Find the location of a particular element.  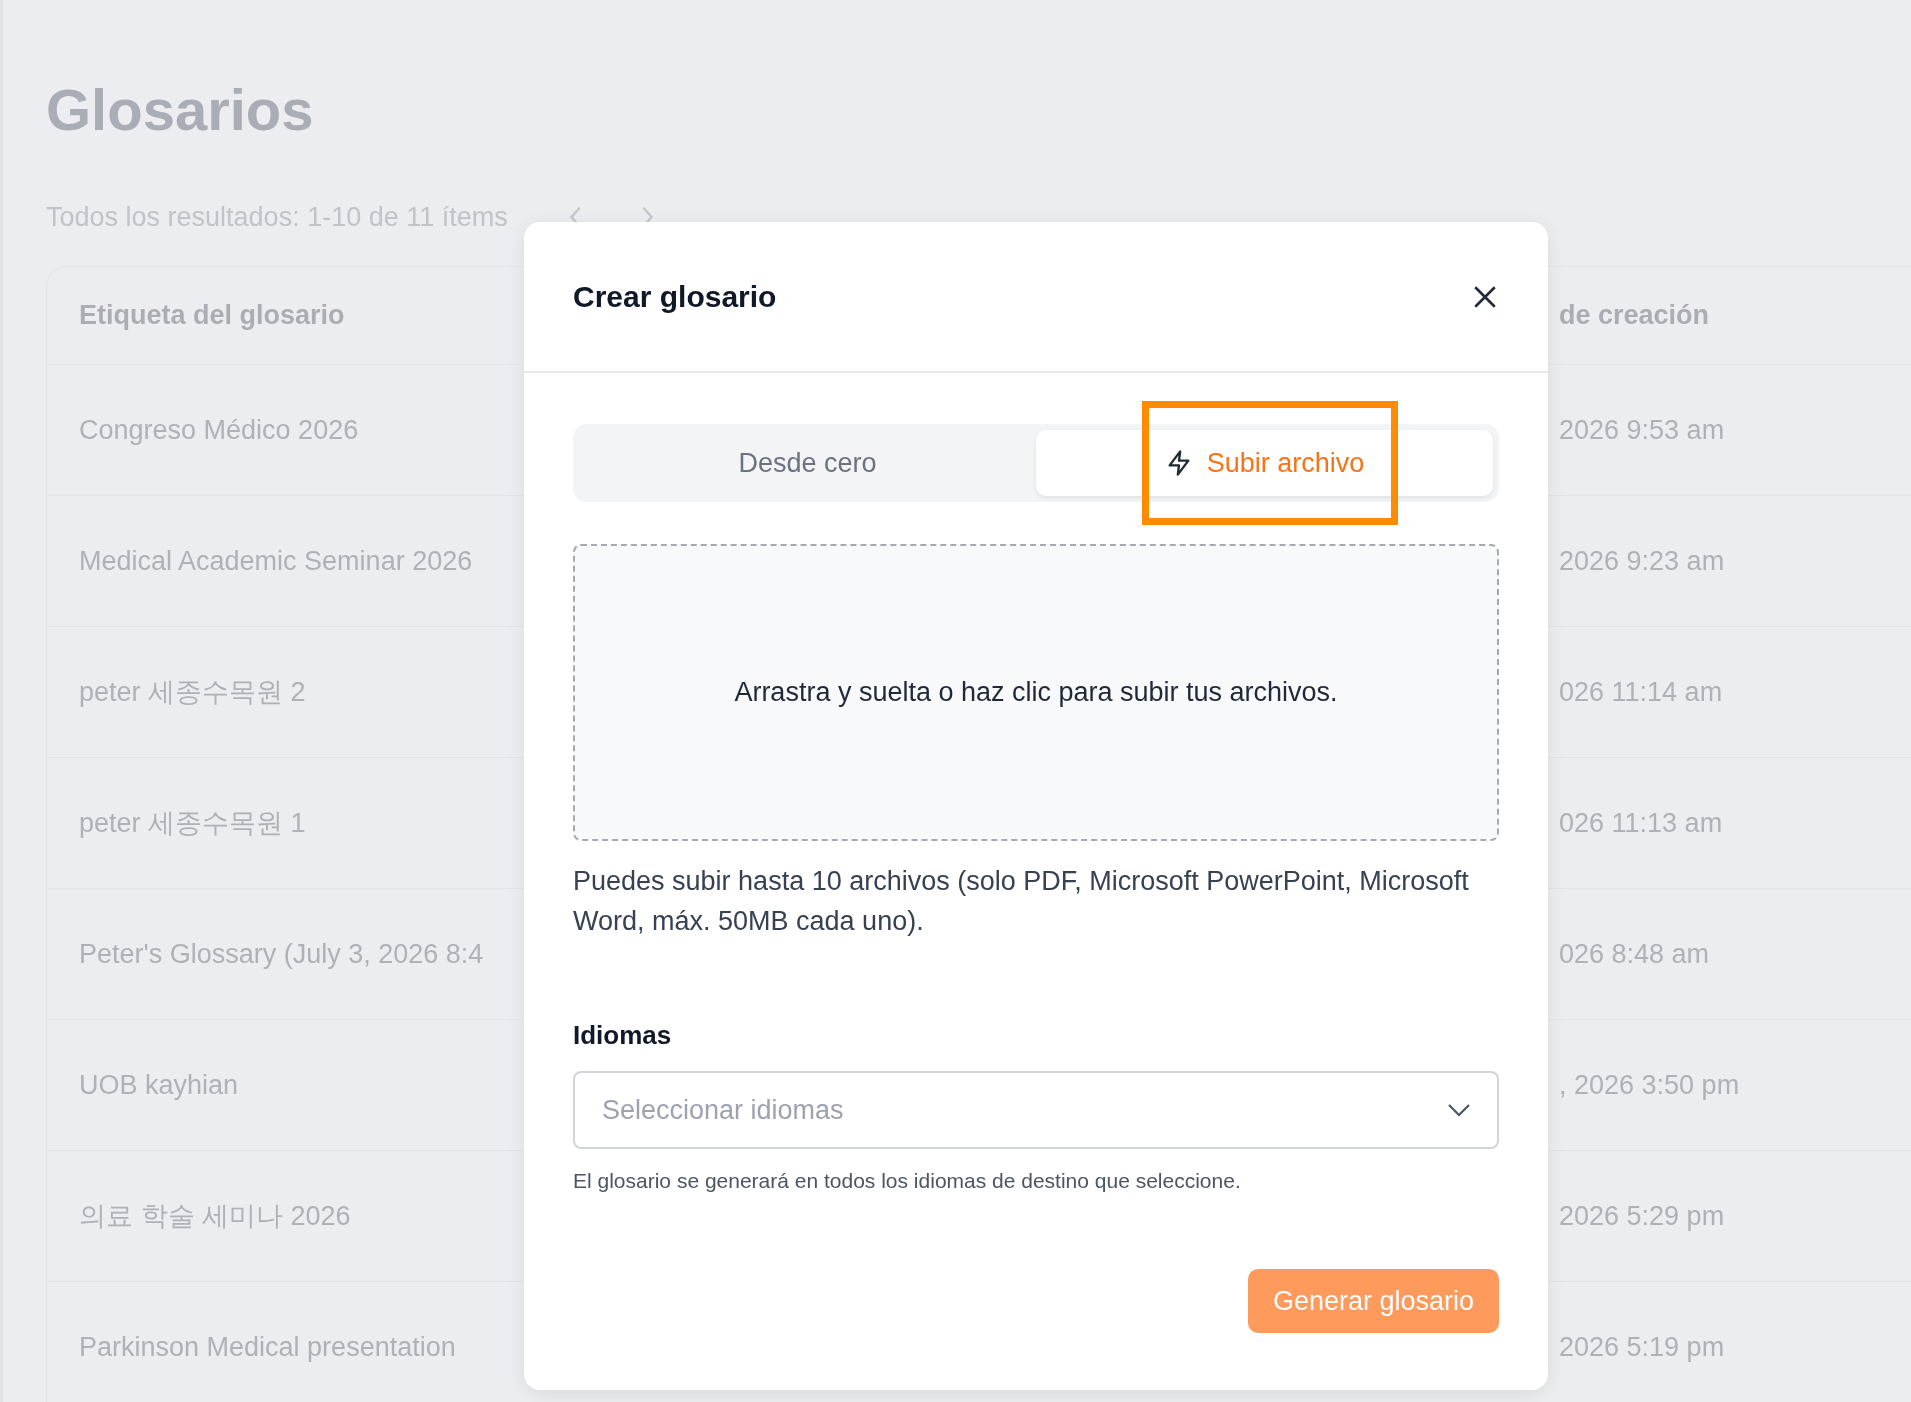

table-cell: peter 세종수목원 2 is located at coordinates (192, 692).